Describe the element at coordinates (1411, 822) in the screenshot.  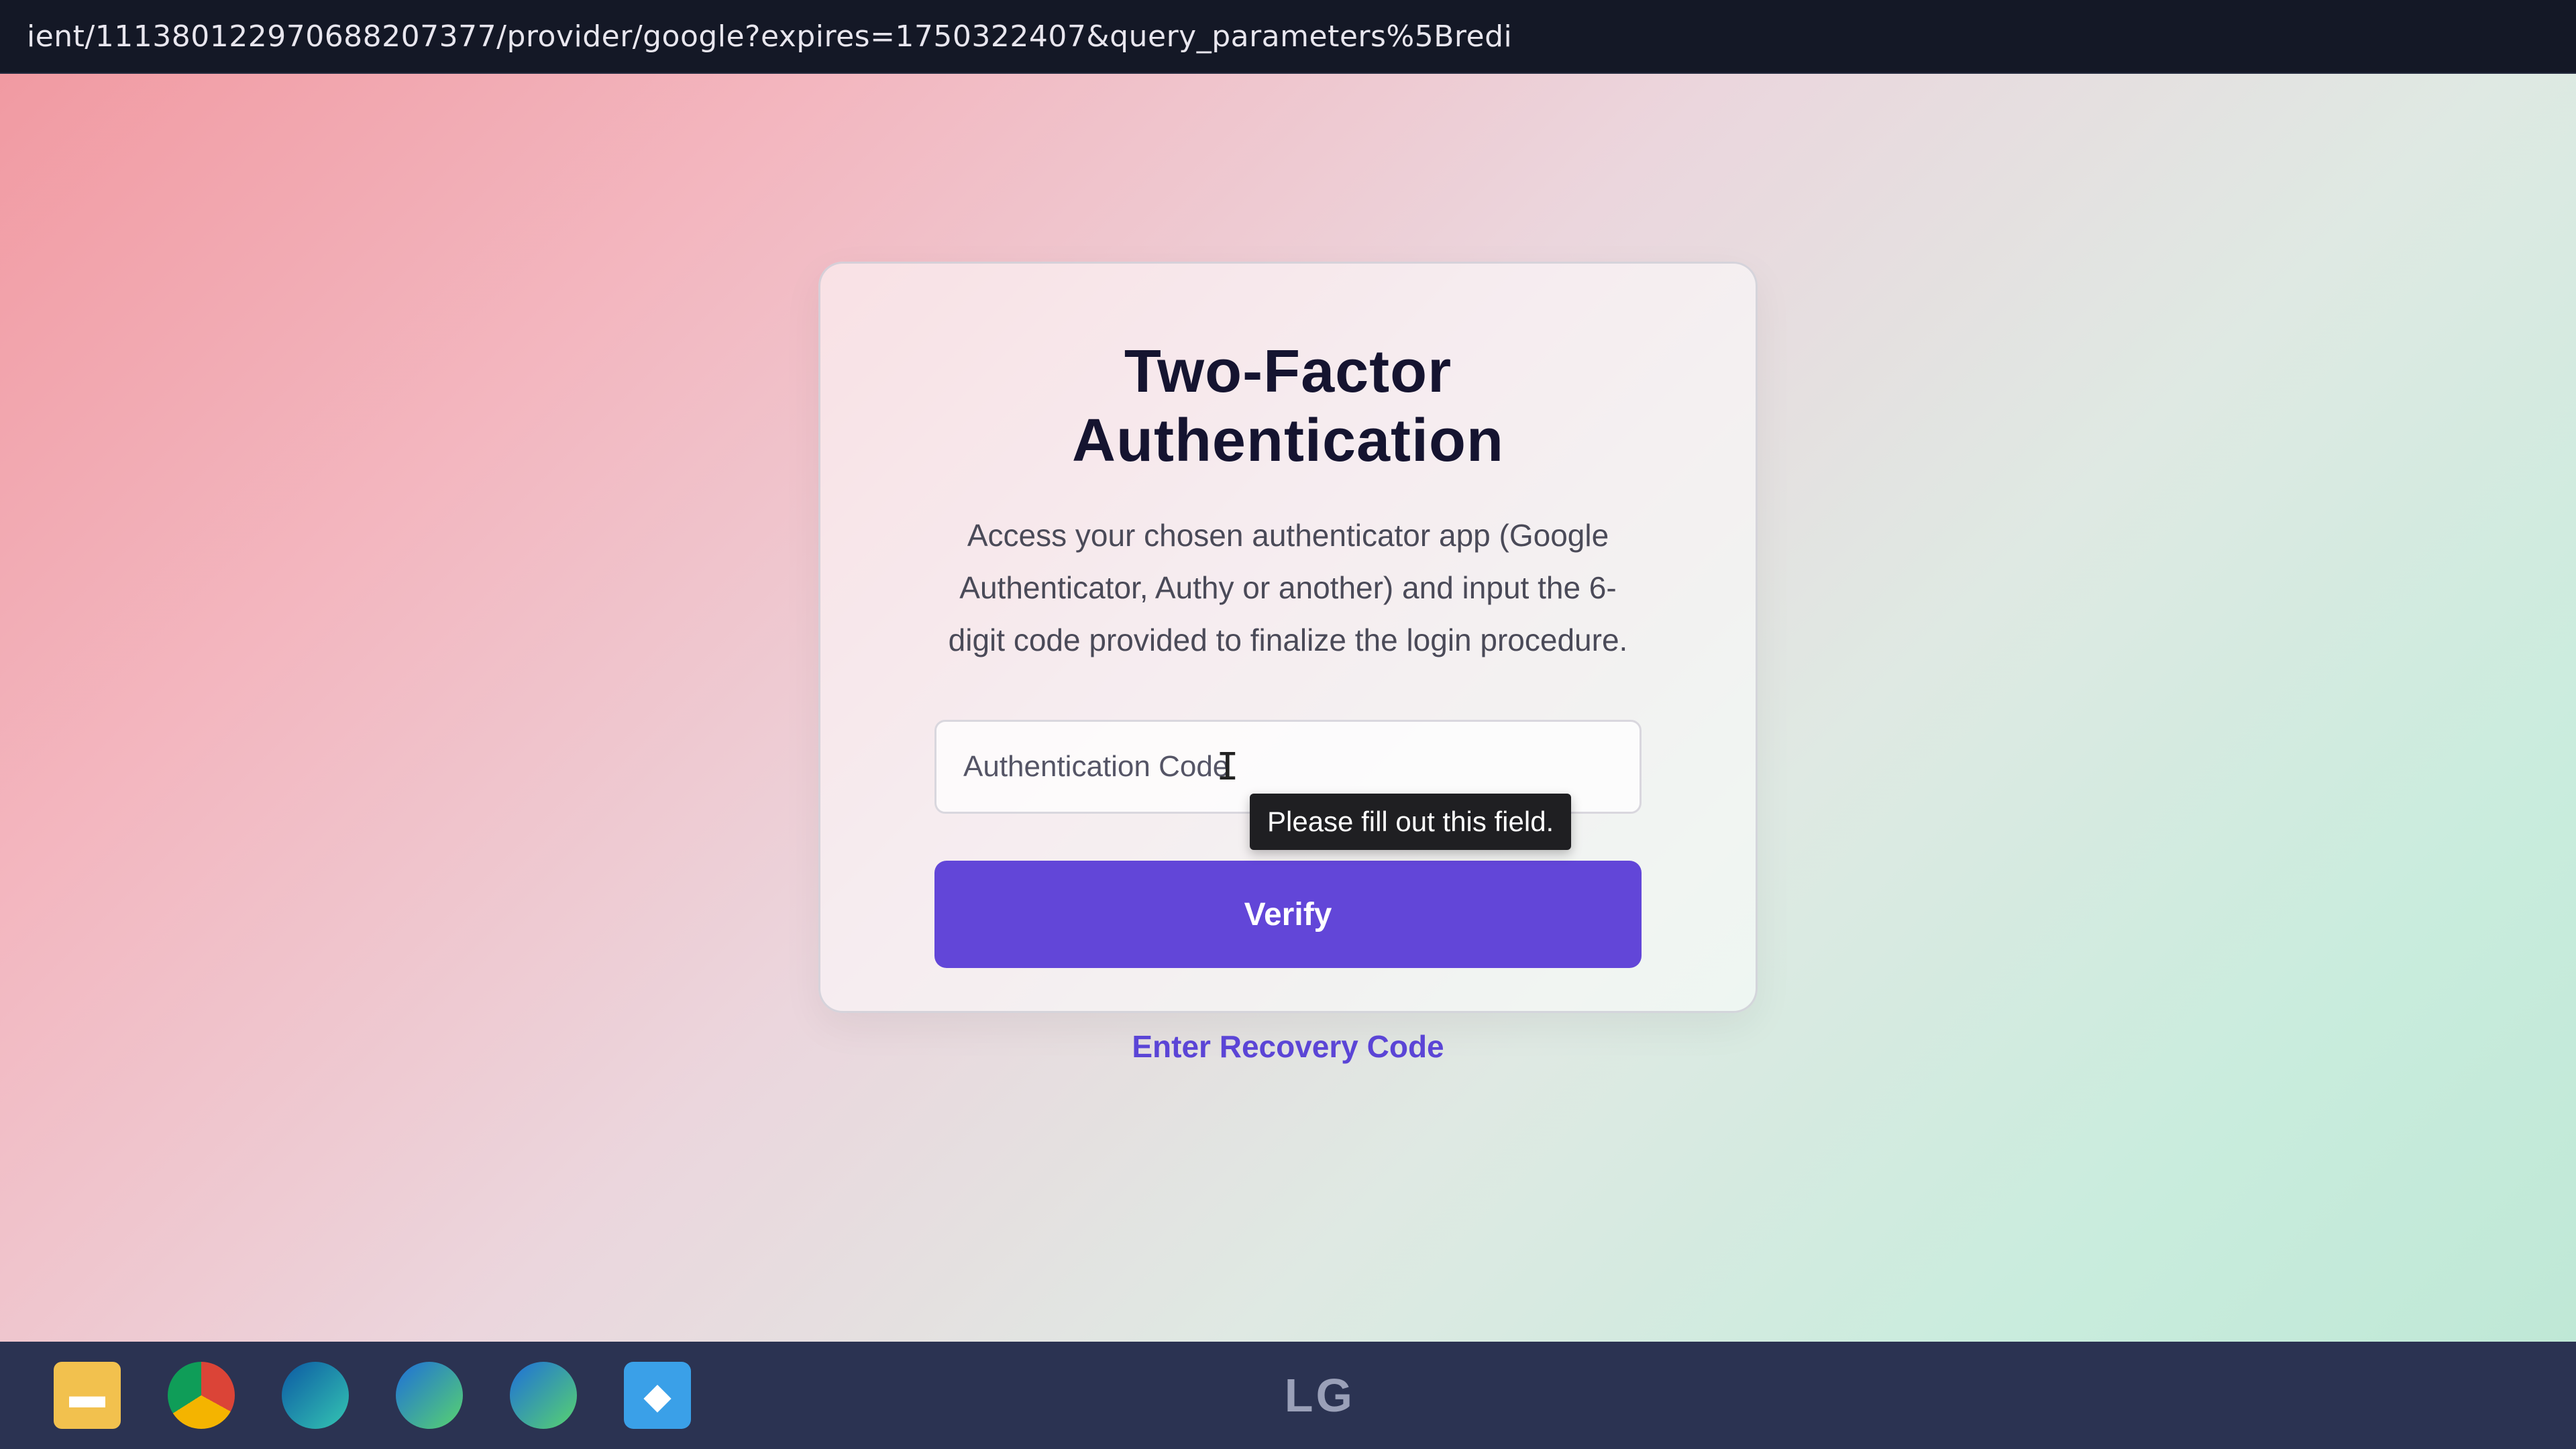
I see `validation-tooltip: Please fill out this field.` at that location.